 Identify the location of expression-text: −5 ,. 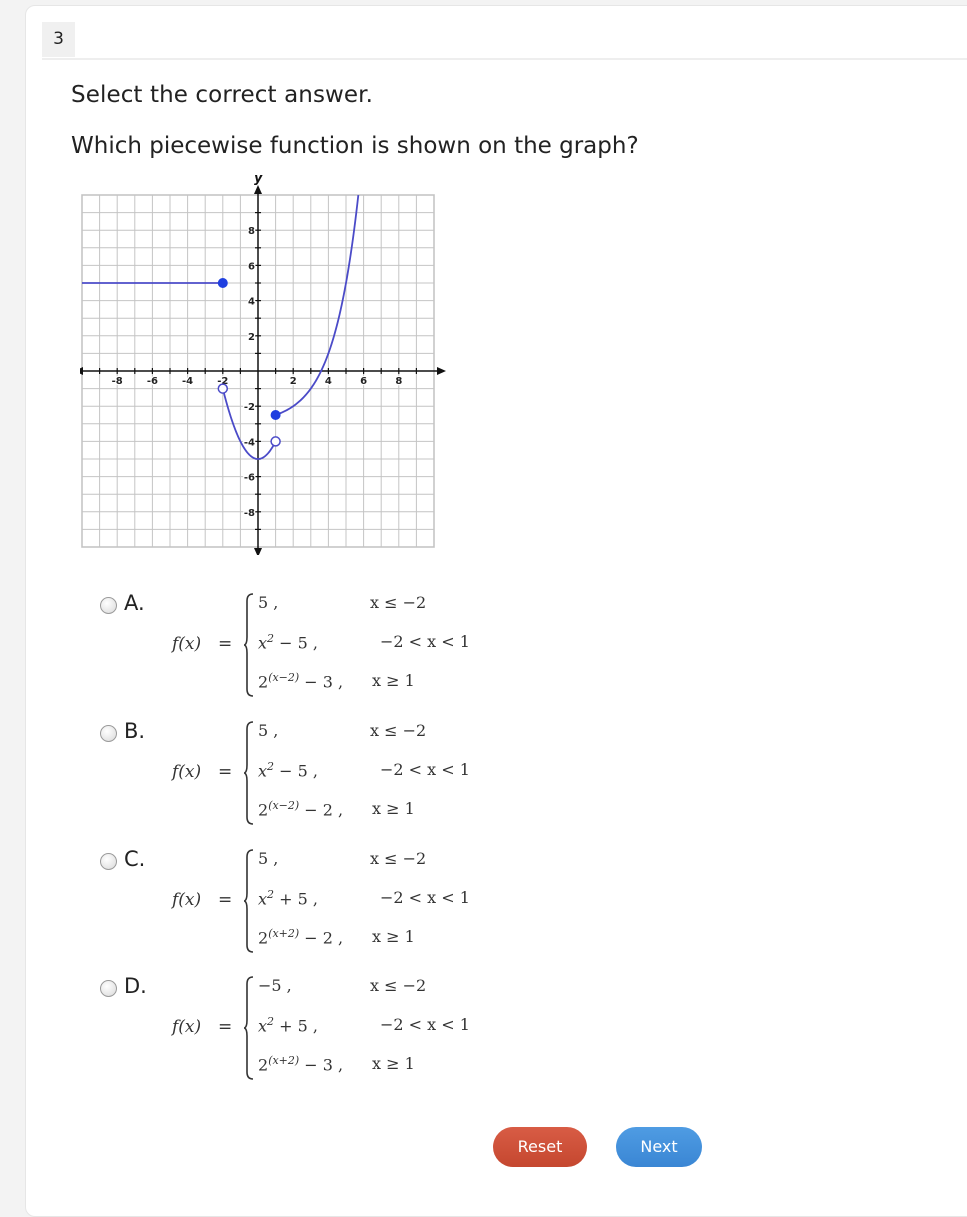
(275, 985).